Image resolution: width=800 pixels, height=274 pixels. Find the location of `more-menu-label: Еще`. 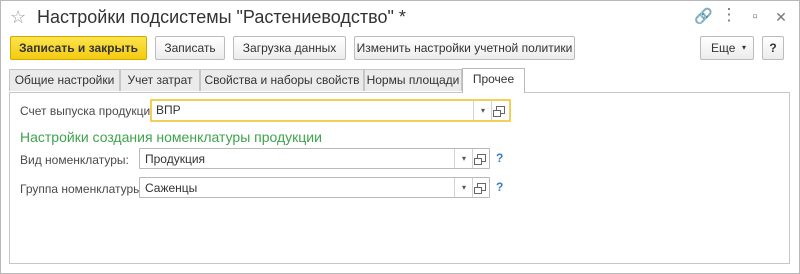

more-menu-label: Еще is located at coordinates (723, 48).